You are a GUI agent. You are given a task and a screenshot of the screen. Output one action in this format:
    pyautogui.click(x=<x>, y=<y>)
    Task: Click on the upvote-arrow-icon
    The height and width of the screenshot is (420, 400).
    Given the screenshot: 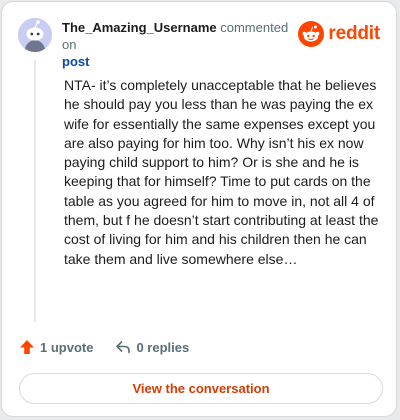 What is the action you would take?
    pyautogui.click(x=27, y=347)
    